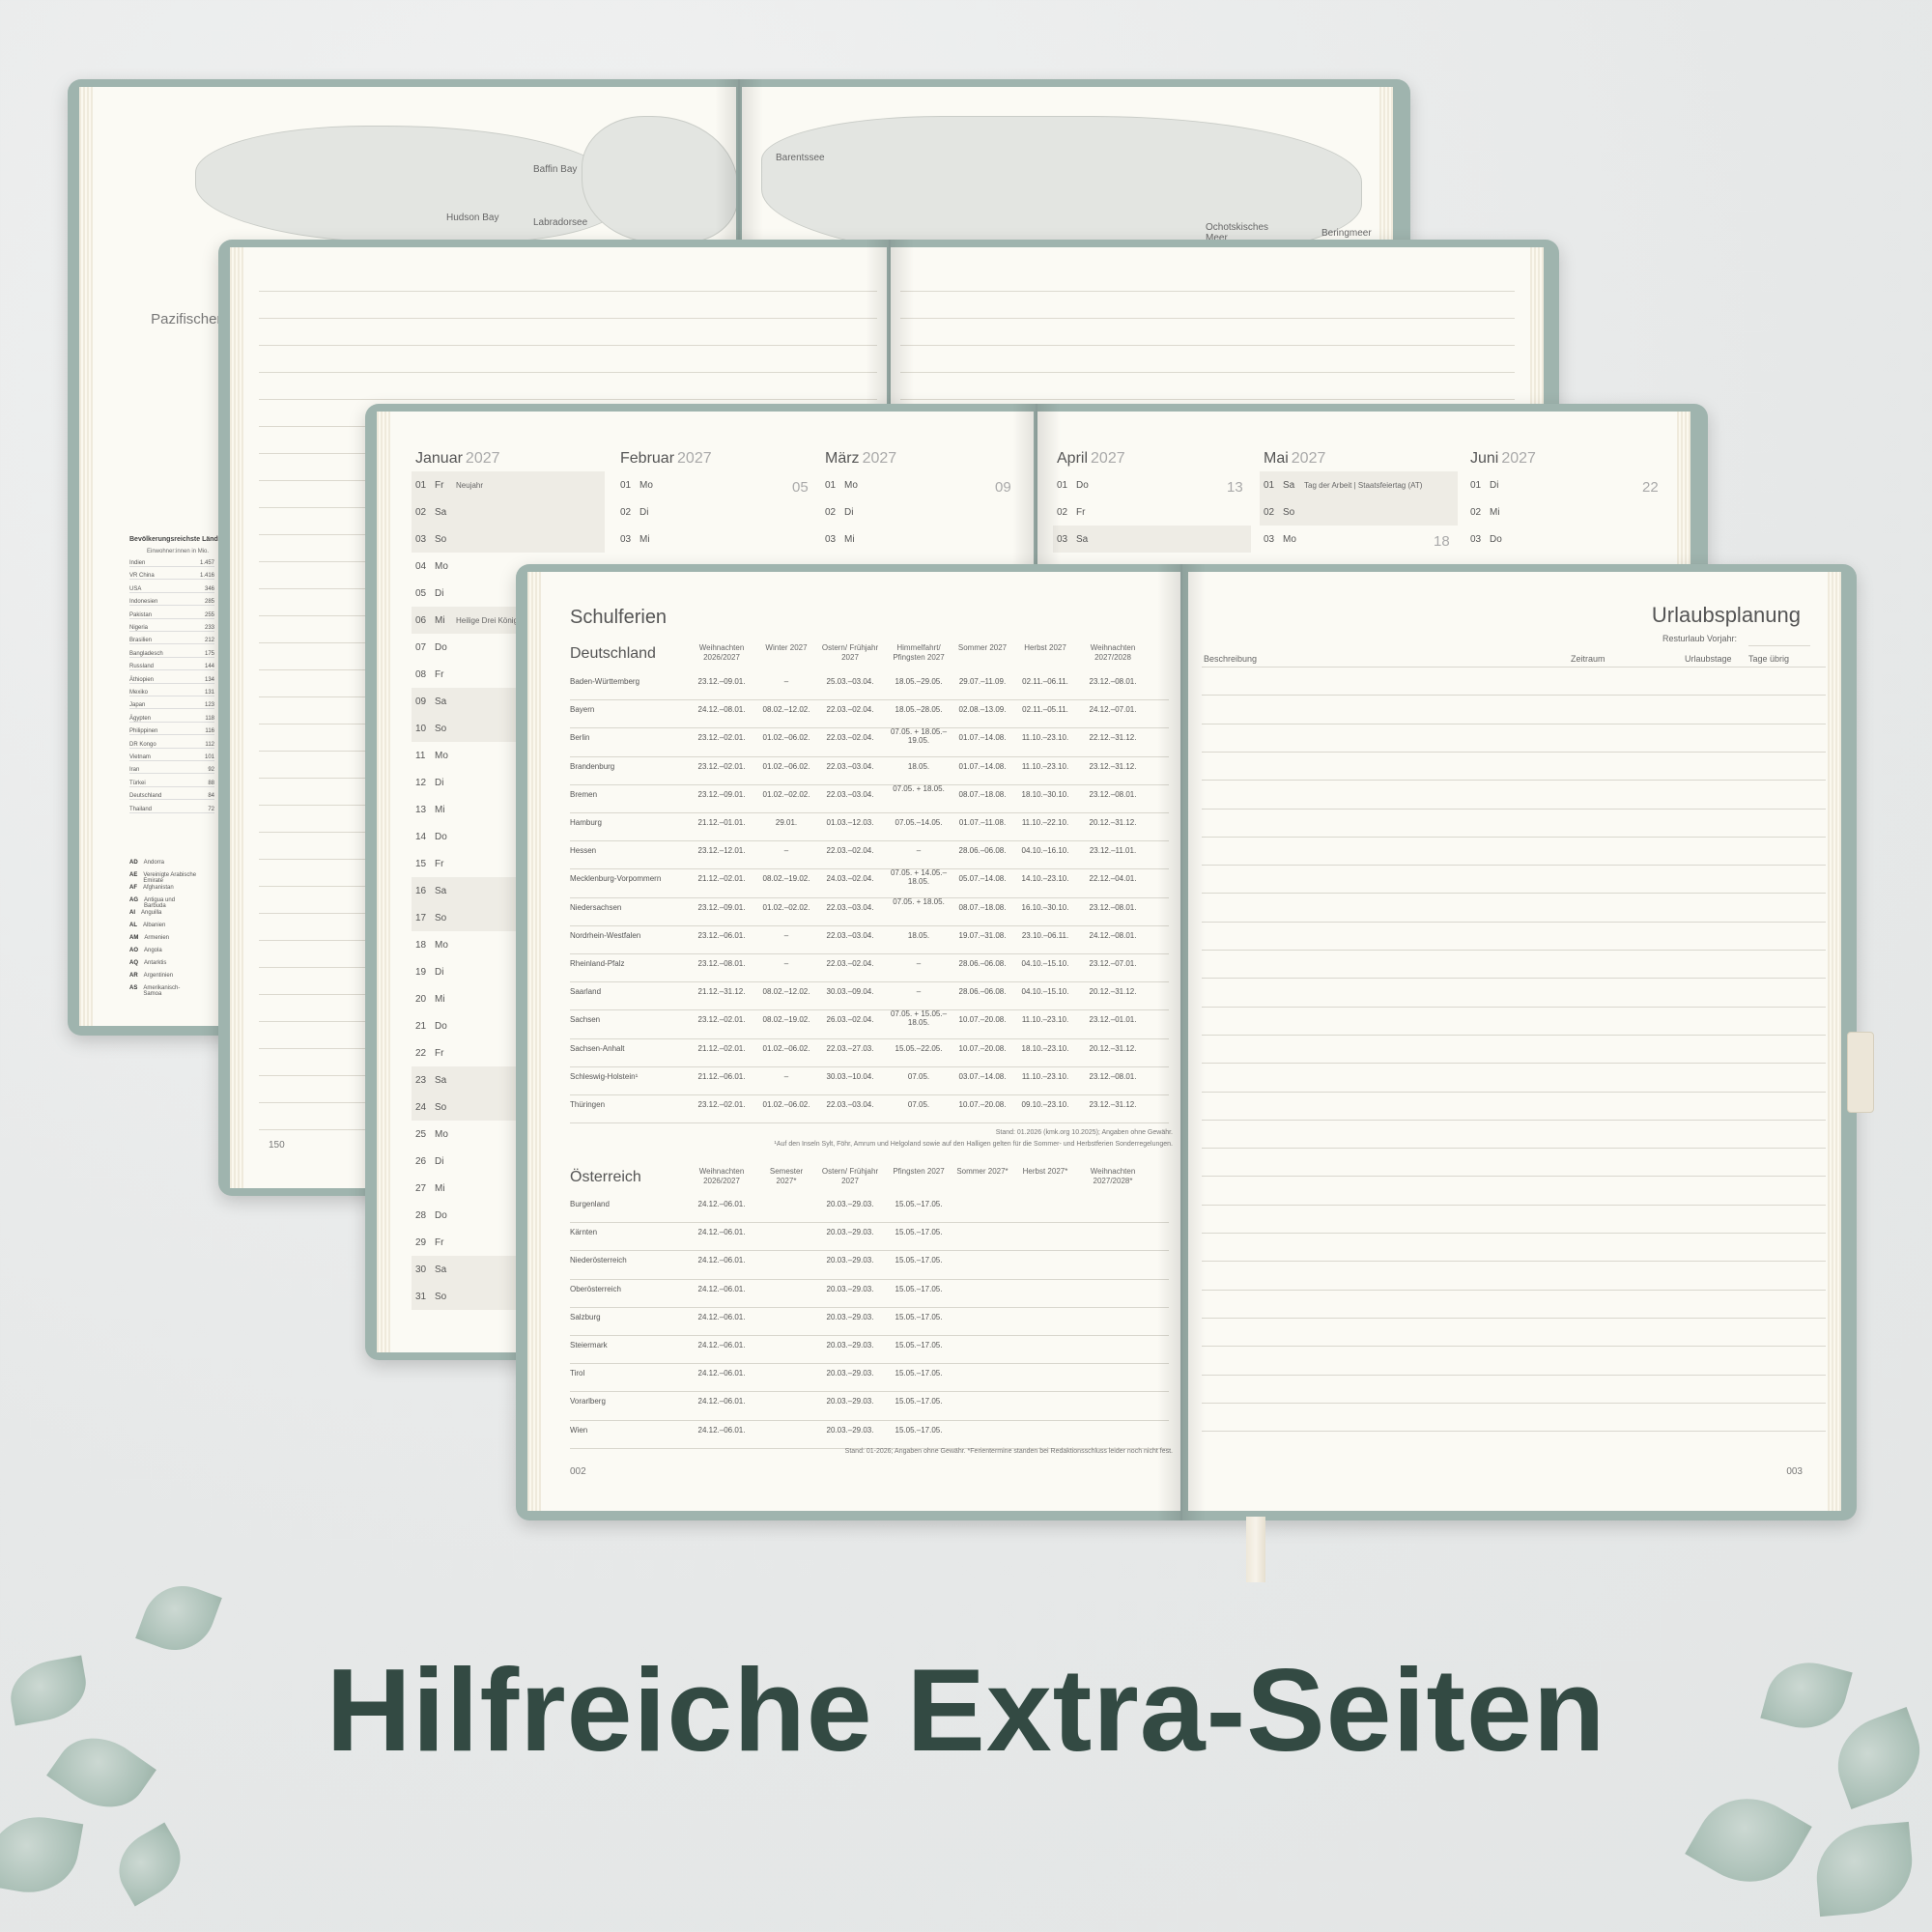 This screenshot has width=1932, height=1932. I want to click on austria-state: Oberösterreich, so click(595, 1288).